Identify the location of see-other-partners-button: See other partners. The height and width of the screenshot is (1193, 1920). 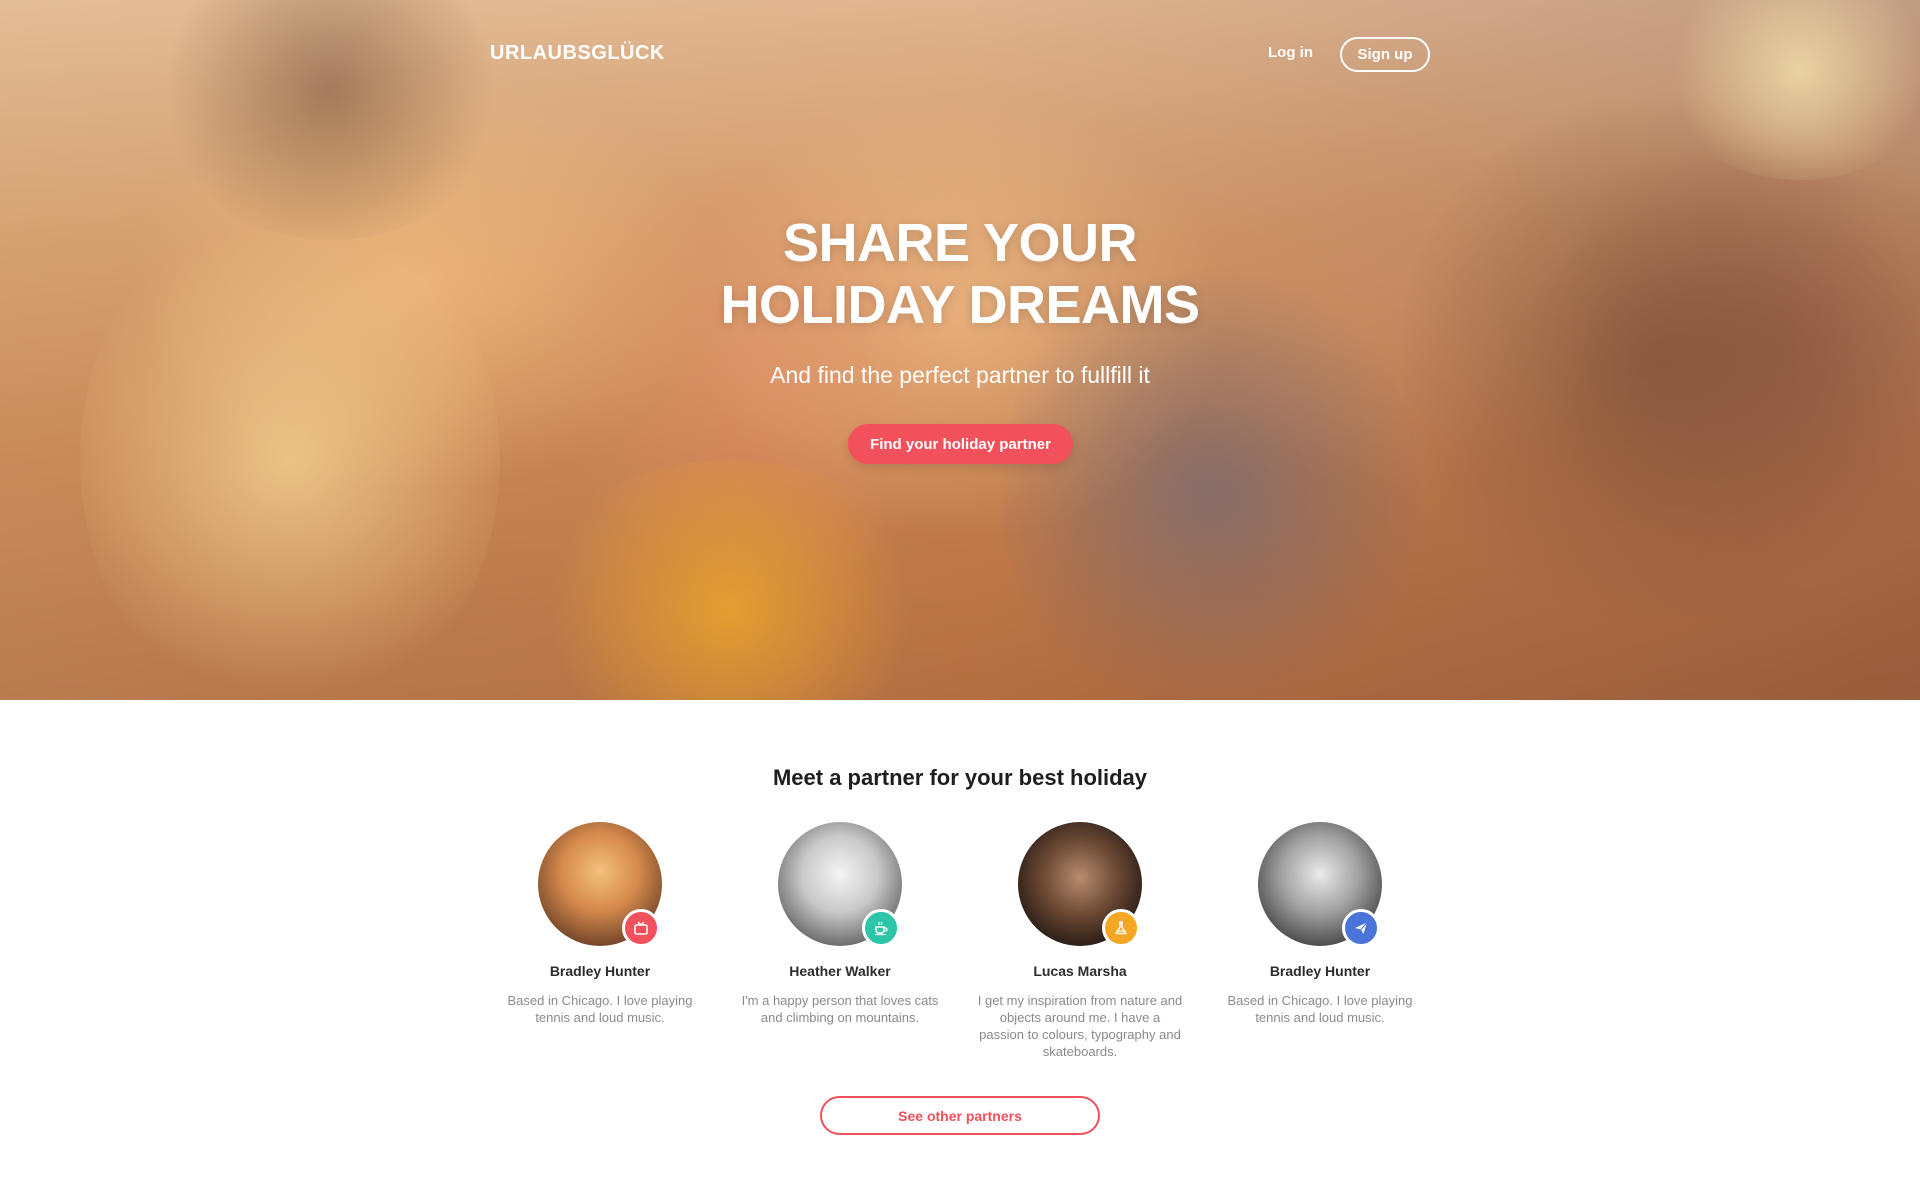
(960, 1115).